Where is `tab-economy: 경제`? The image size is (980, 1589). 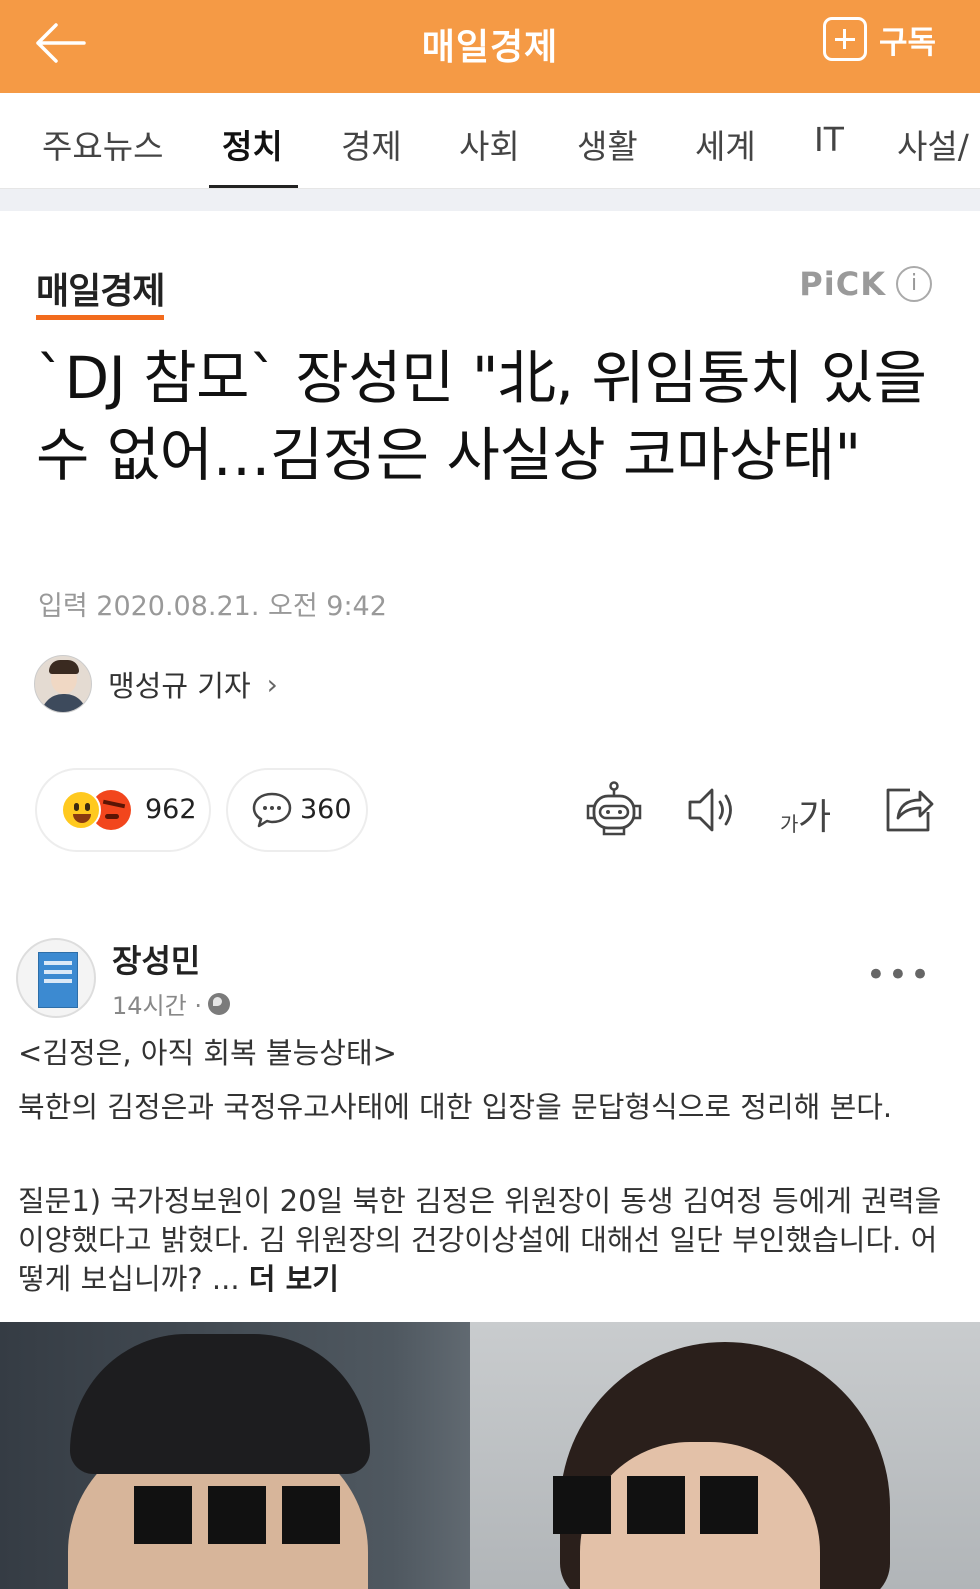
tab-economy: 경제 is located at coordinates (371, 144).